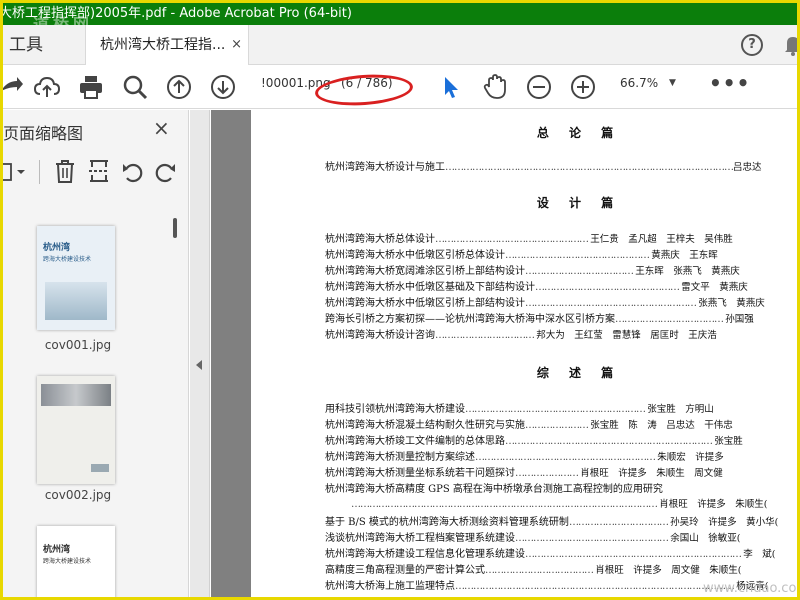 This screenshot has width=800, height=600. What do you see at coordinates (710, 538) in the screenshot?
I see `entry-authors: 余国山 徐敏亚(` at bounding box center [710, 538].